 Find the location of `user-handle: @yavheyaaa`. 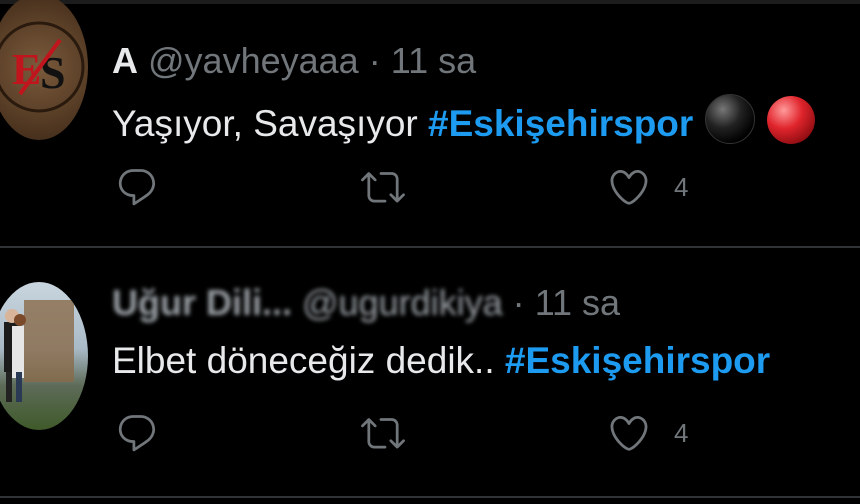

user-handle: @yavheyaaa is located at coordinates (253, 60).